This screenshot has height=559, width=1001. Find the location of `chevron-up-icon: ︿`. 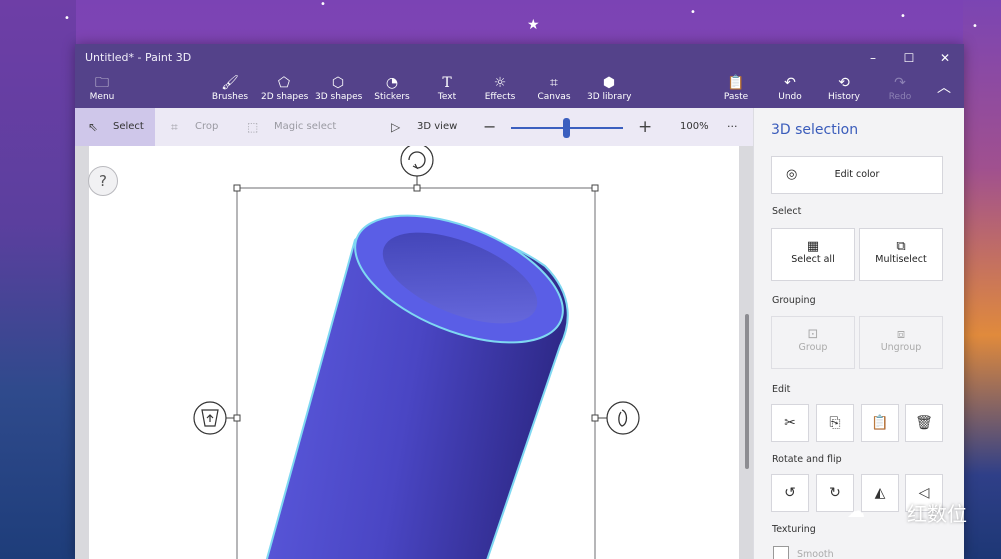

chevron-up-icon: ︿ is located at coordinates (944, 88).